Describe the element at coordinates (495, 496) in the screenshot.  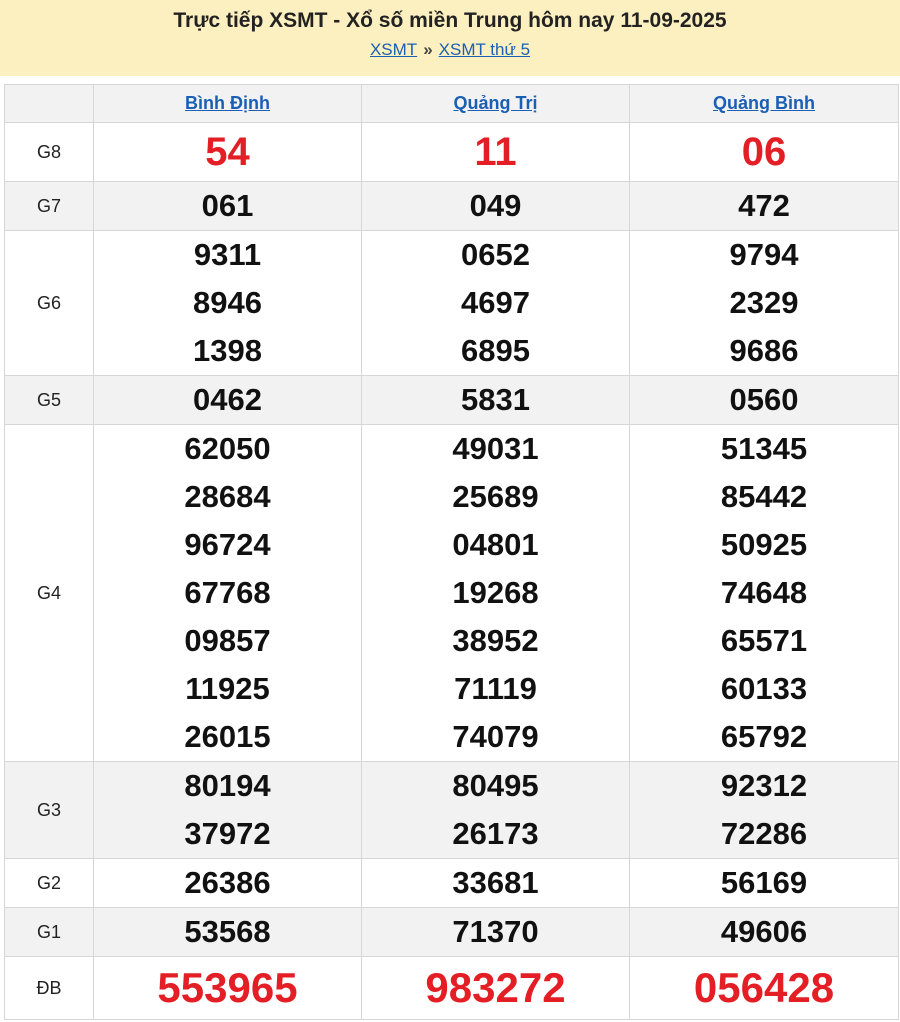
I see `result-number: 25689` at that location.